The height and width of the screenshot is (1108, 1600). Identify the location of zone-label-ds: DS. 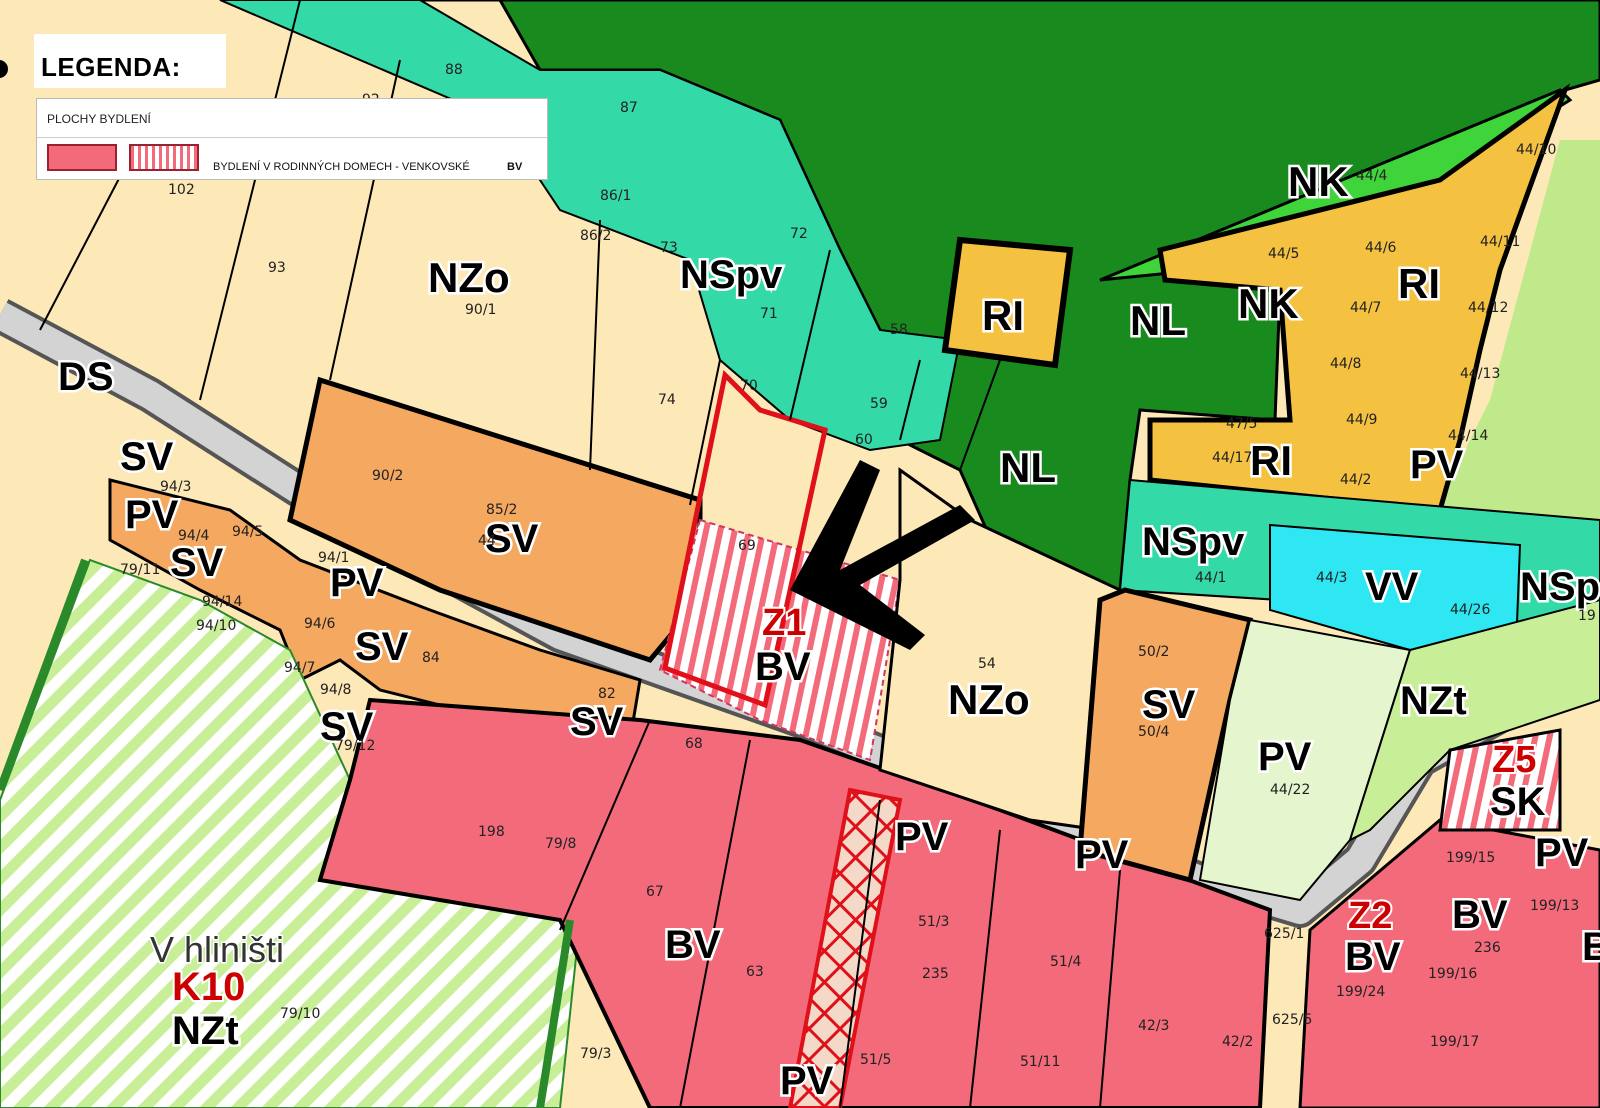
(86, 377).